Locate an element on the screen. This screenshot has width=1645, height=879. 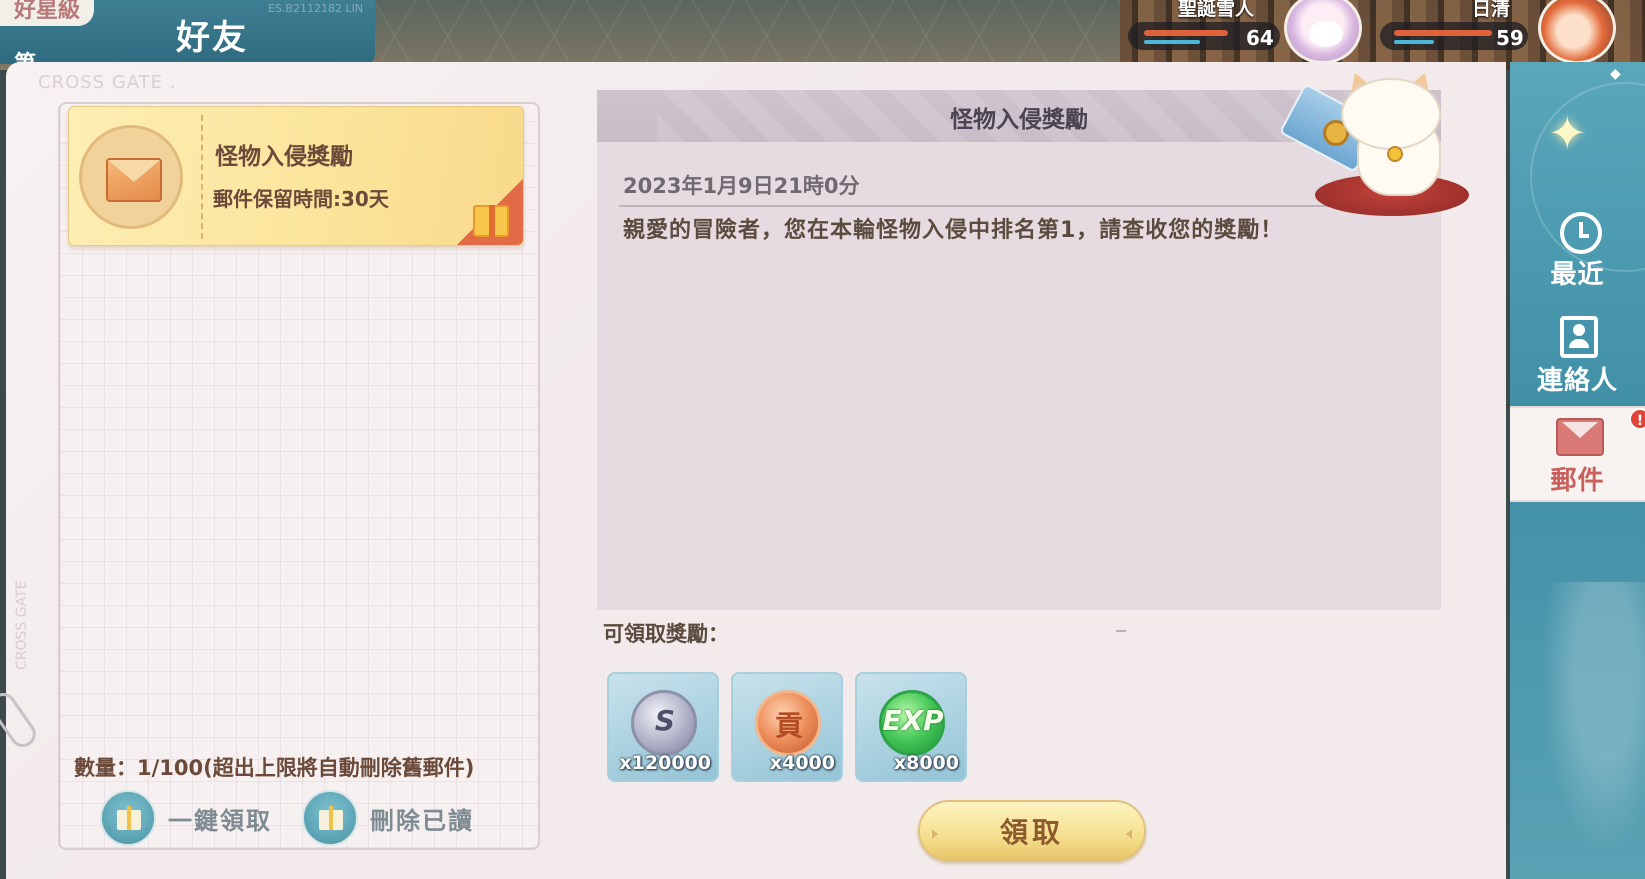
delete-read-label: 刪除已讀 is located at coordinates (422, 820).